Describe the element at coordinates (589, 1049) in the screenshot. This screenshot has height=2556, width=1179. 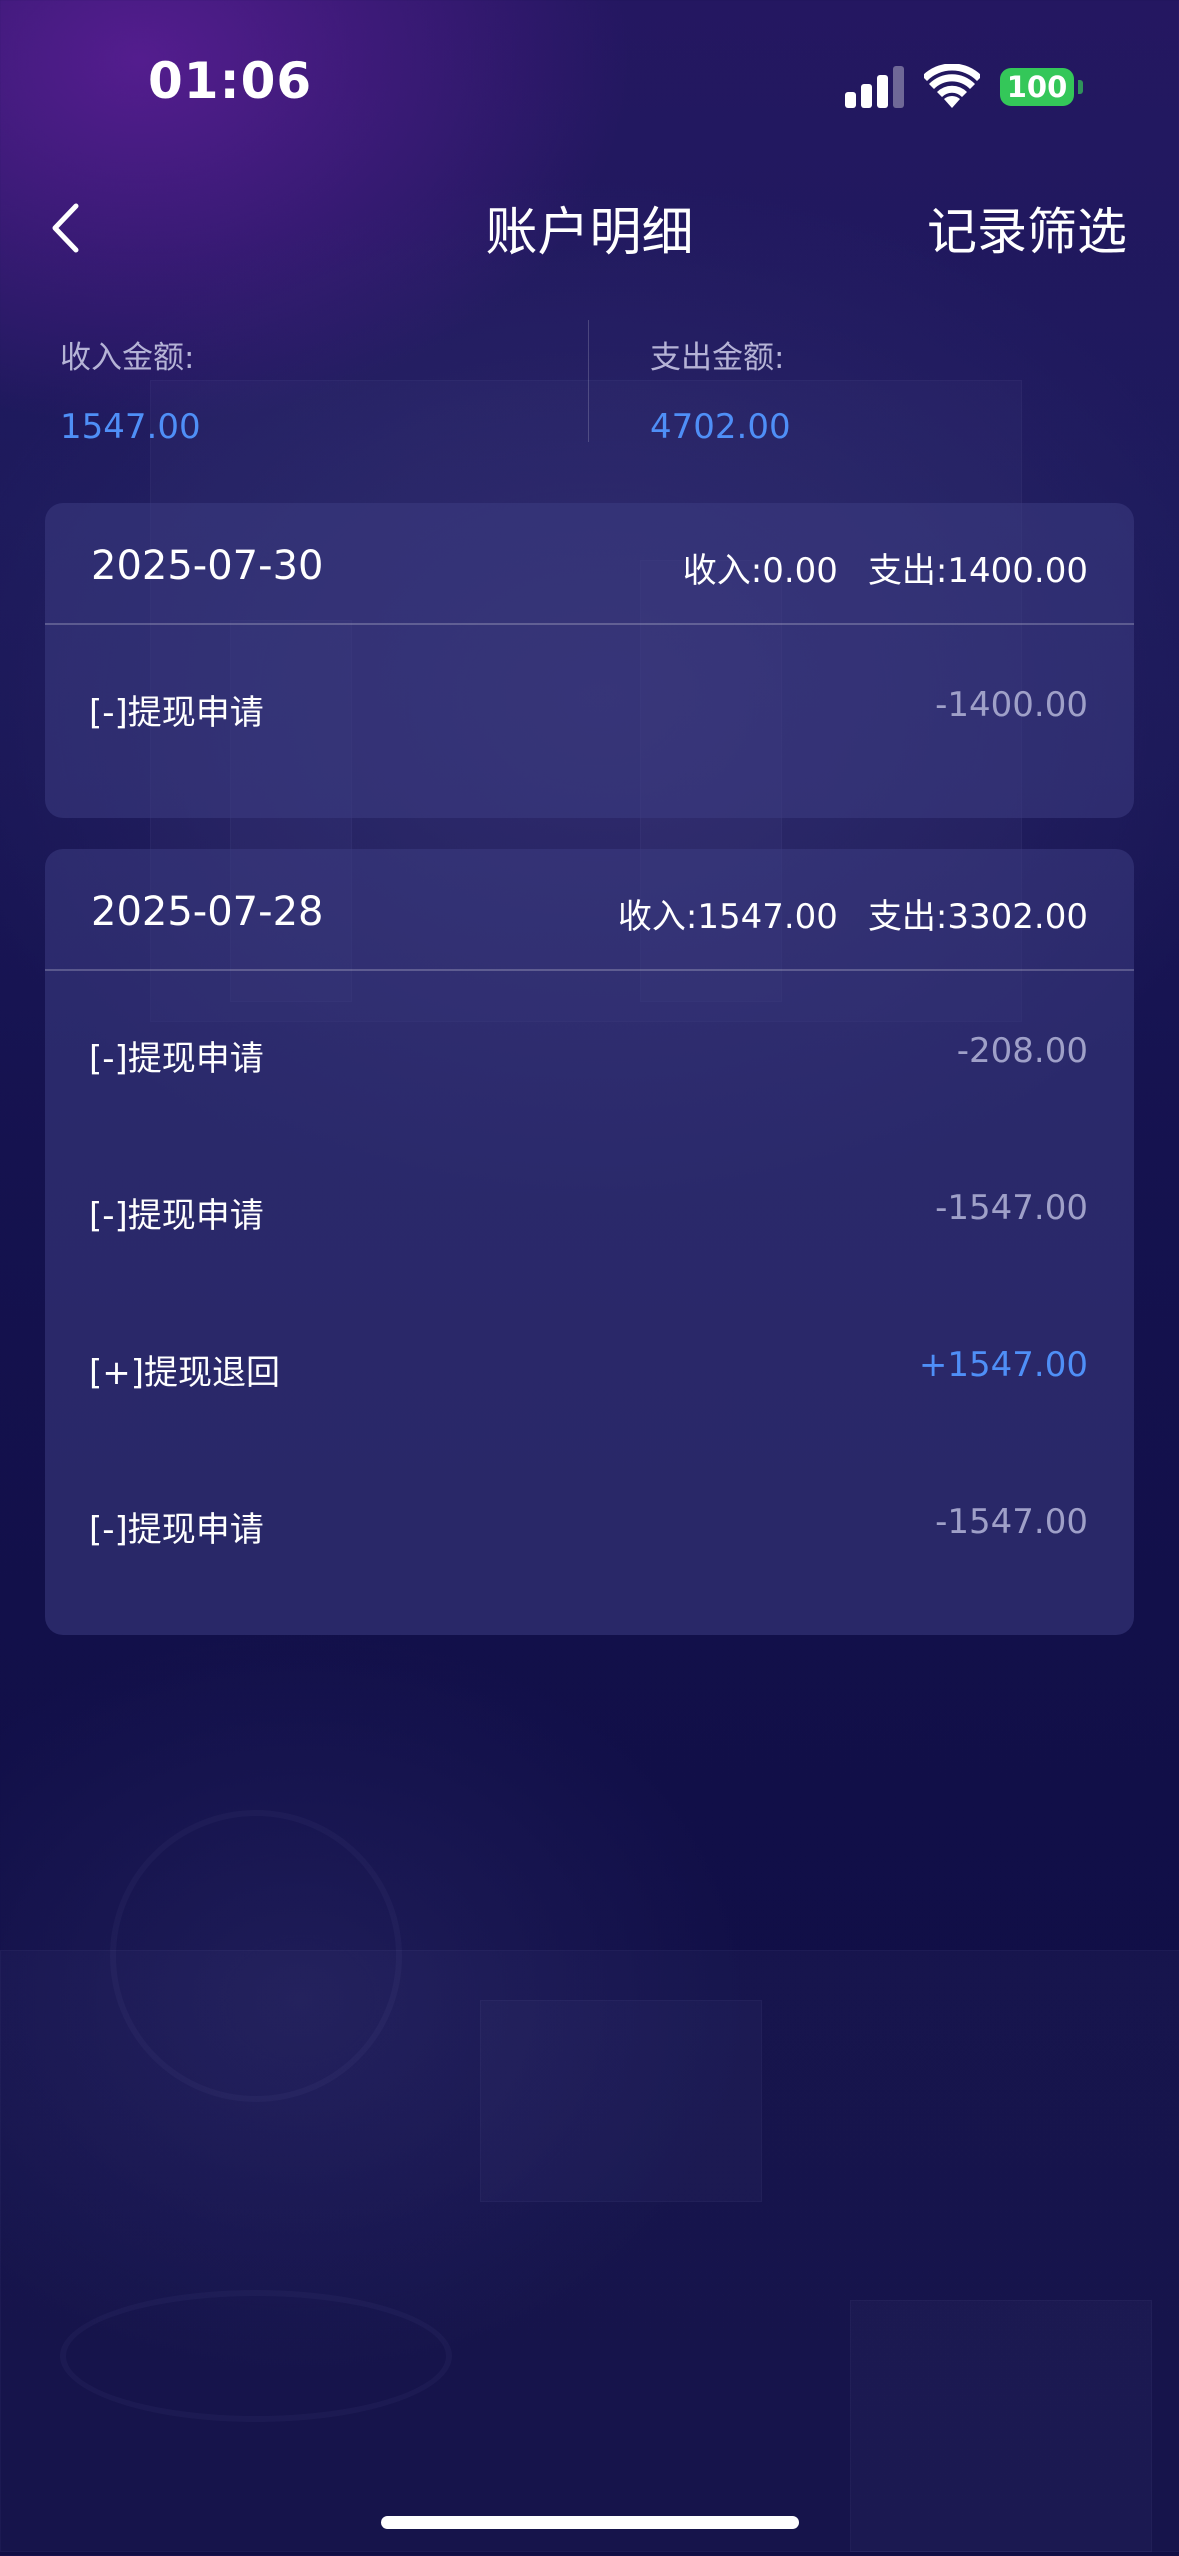
I see `transaction-row: [-]提现申请 -208.00` at that location.